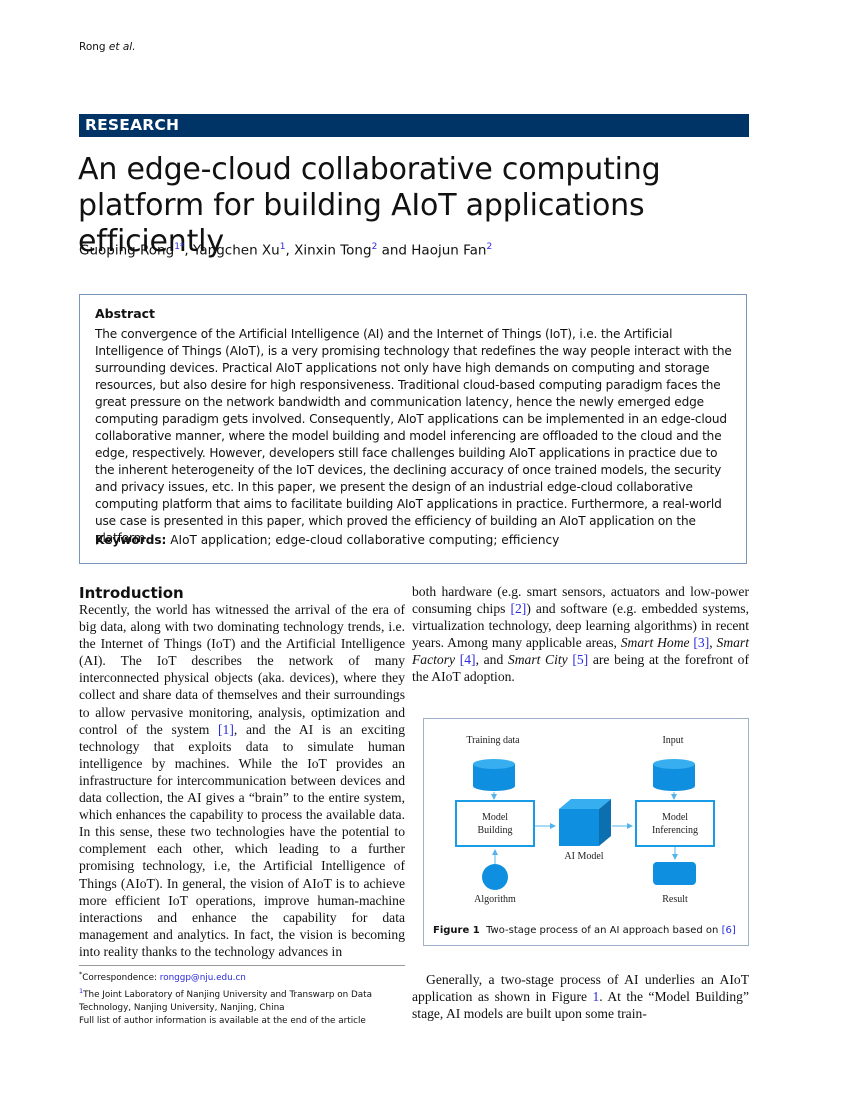 The width and height of the screenshot is (850, 1100). Describe the element at coordinates (518, 608) in the screenshot. I see `citation-link: [2]` at that location.